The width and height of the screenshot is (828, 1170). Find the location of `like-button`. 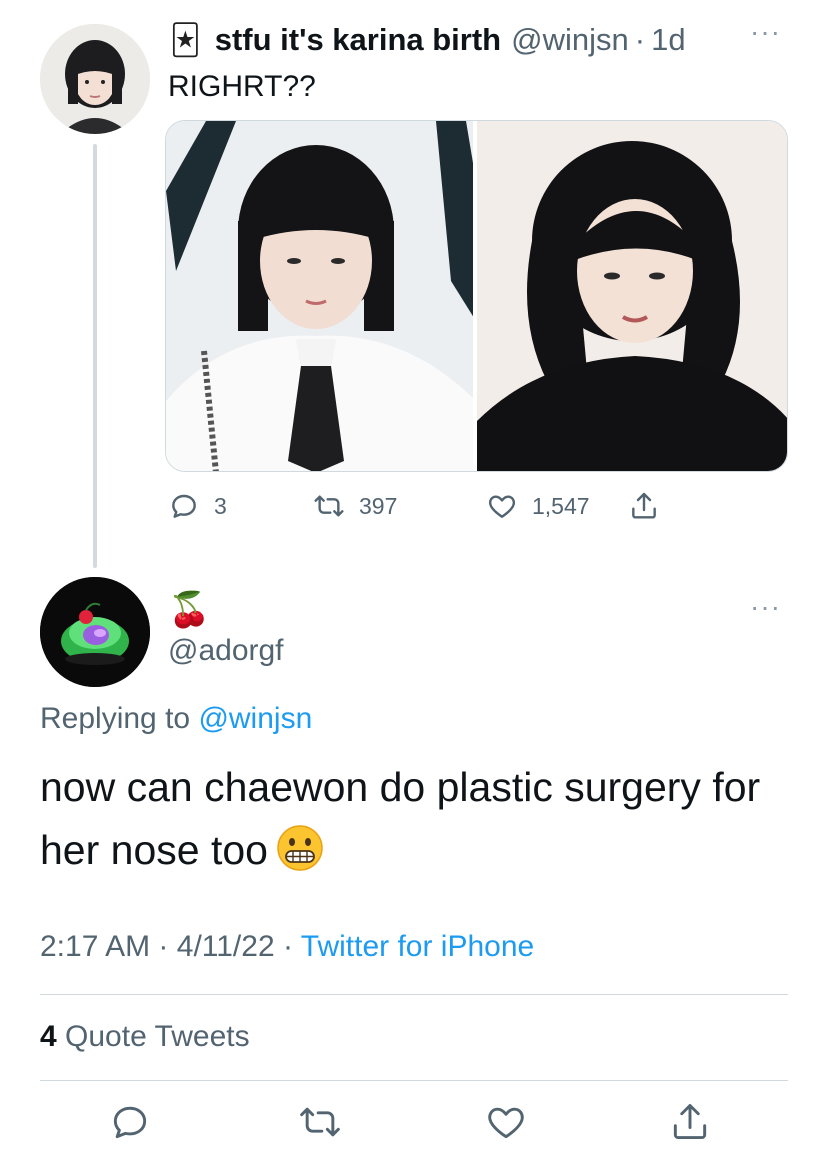

like-button is located at coordinates (509, 1125).